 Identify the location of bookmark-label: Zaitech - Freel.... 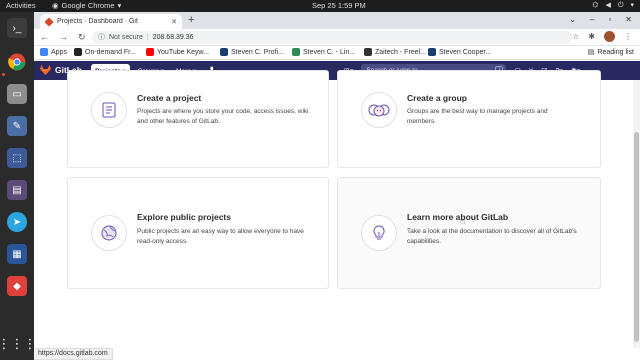
(400, 52).